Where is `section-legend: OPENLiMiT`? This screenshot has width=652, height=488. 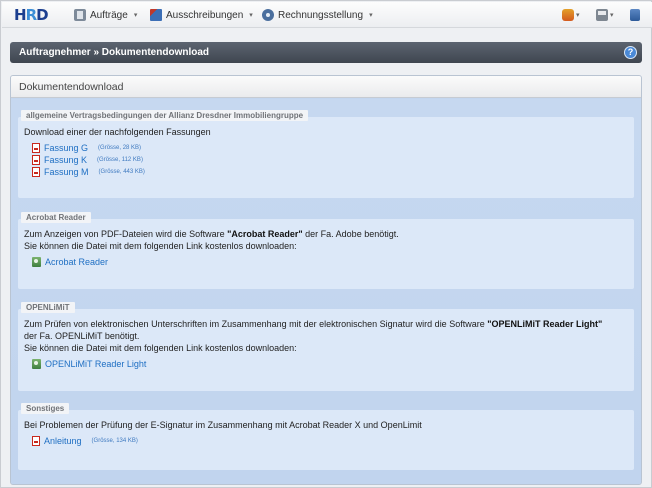
section-legend: OPENLiMiT is located at coordinates (48, 307).